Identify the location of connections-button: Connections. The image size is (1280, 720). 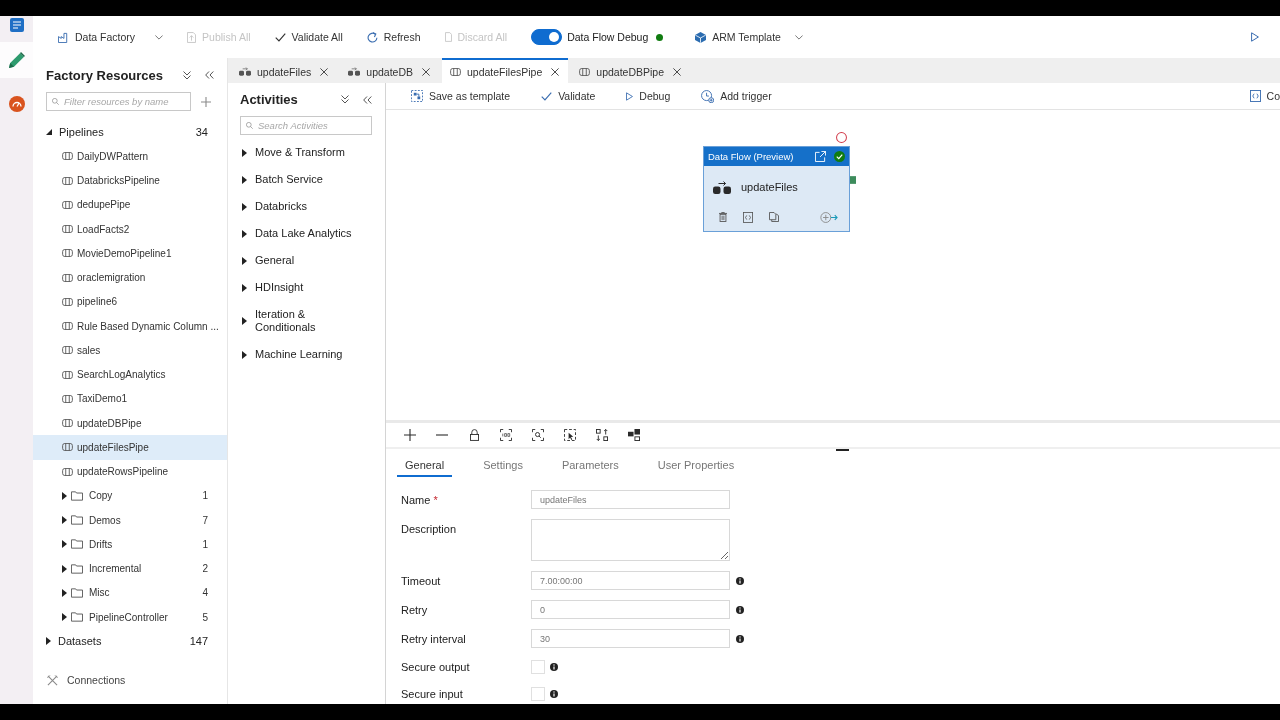
(86, 680).